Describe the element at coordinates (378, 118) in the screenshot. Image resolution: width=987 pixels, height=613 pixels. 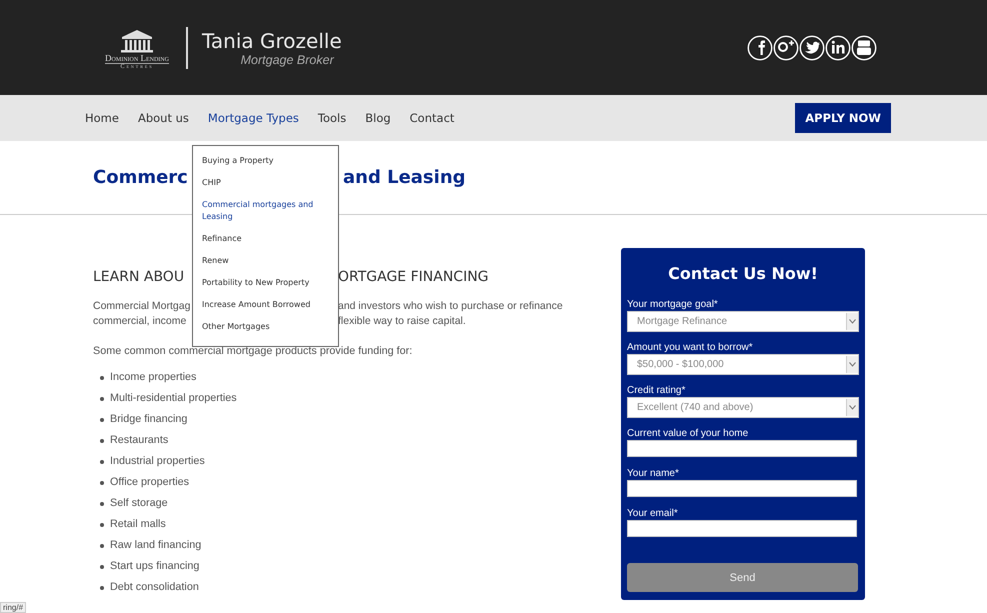
I see `nav-link: Blog` at that location.